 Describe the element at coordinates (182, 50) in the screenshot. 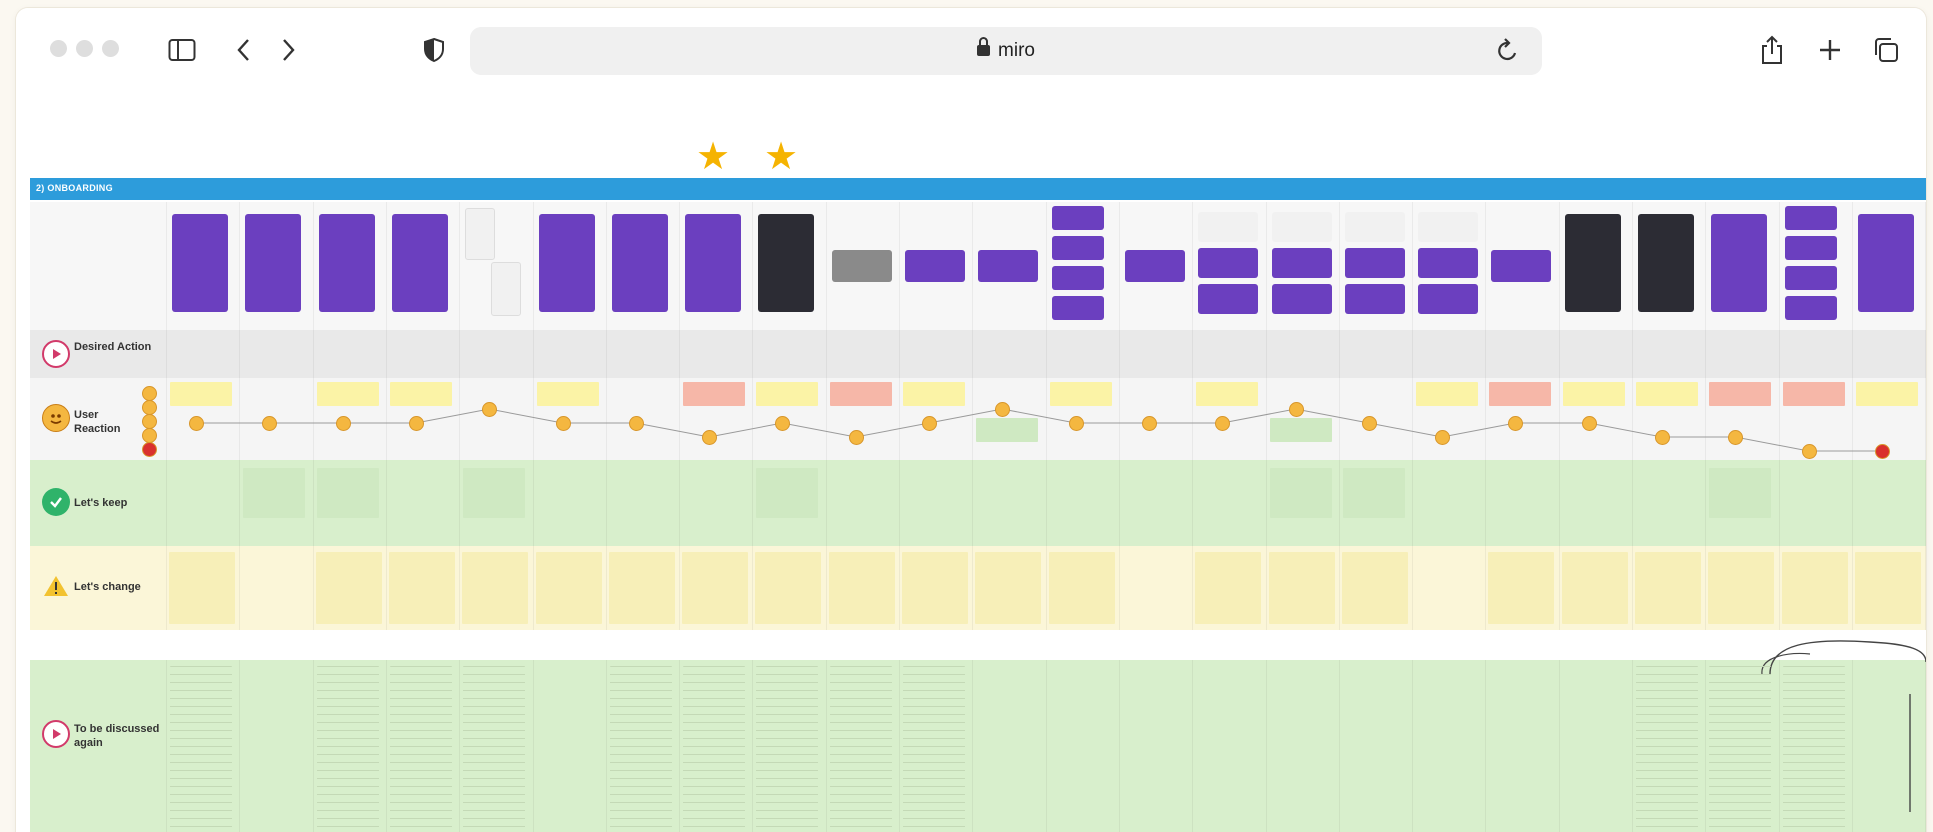

I see `sidebar-icon` at that location.